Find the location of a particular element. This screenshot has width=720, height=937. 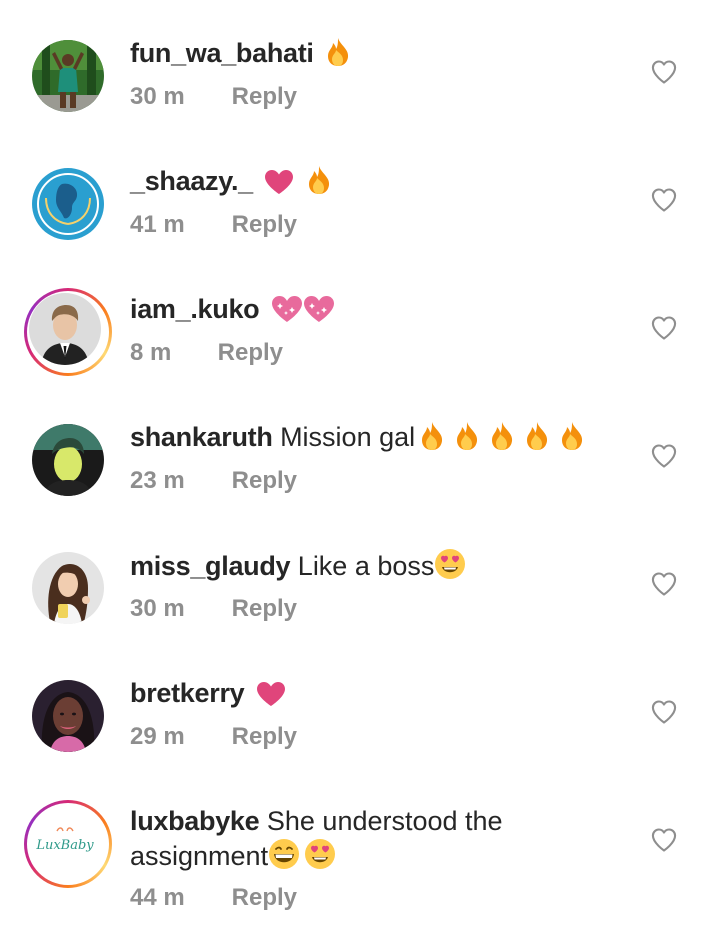

comment-meta: 23 m Reply is located at coordinates (213, 481).